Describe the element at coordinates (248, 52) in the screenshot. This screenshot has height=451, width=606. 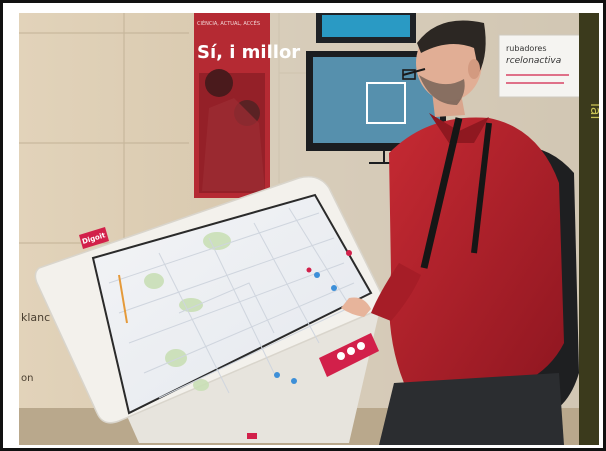
I see `poster-headline: Sí, i millor` at that location.